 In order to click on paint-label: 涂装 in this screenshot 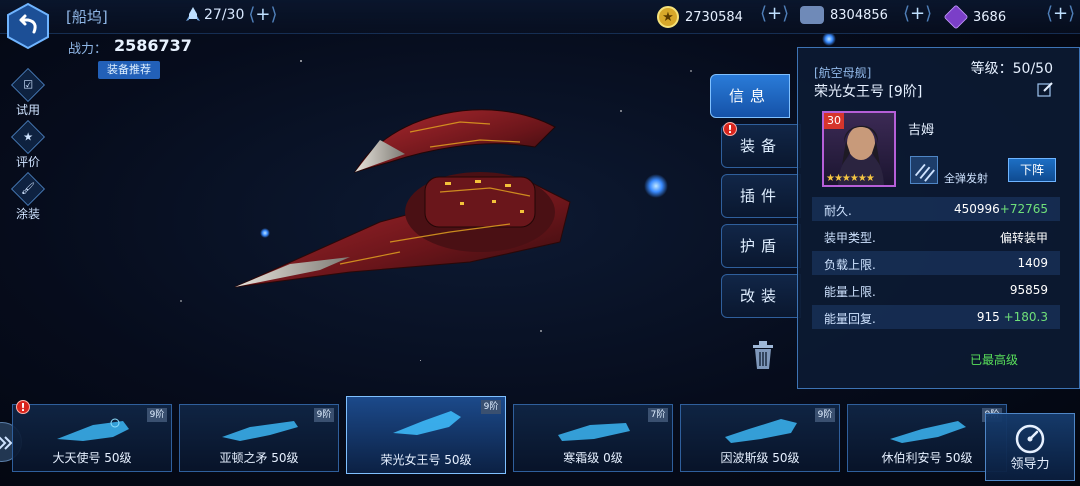, I will do `click(27, 214)`.